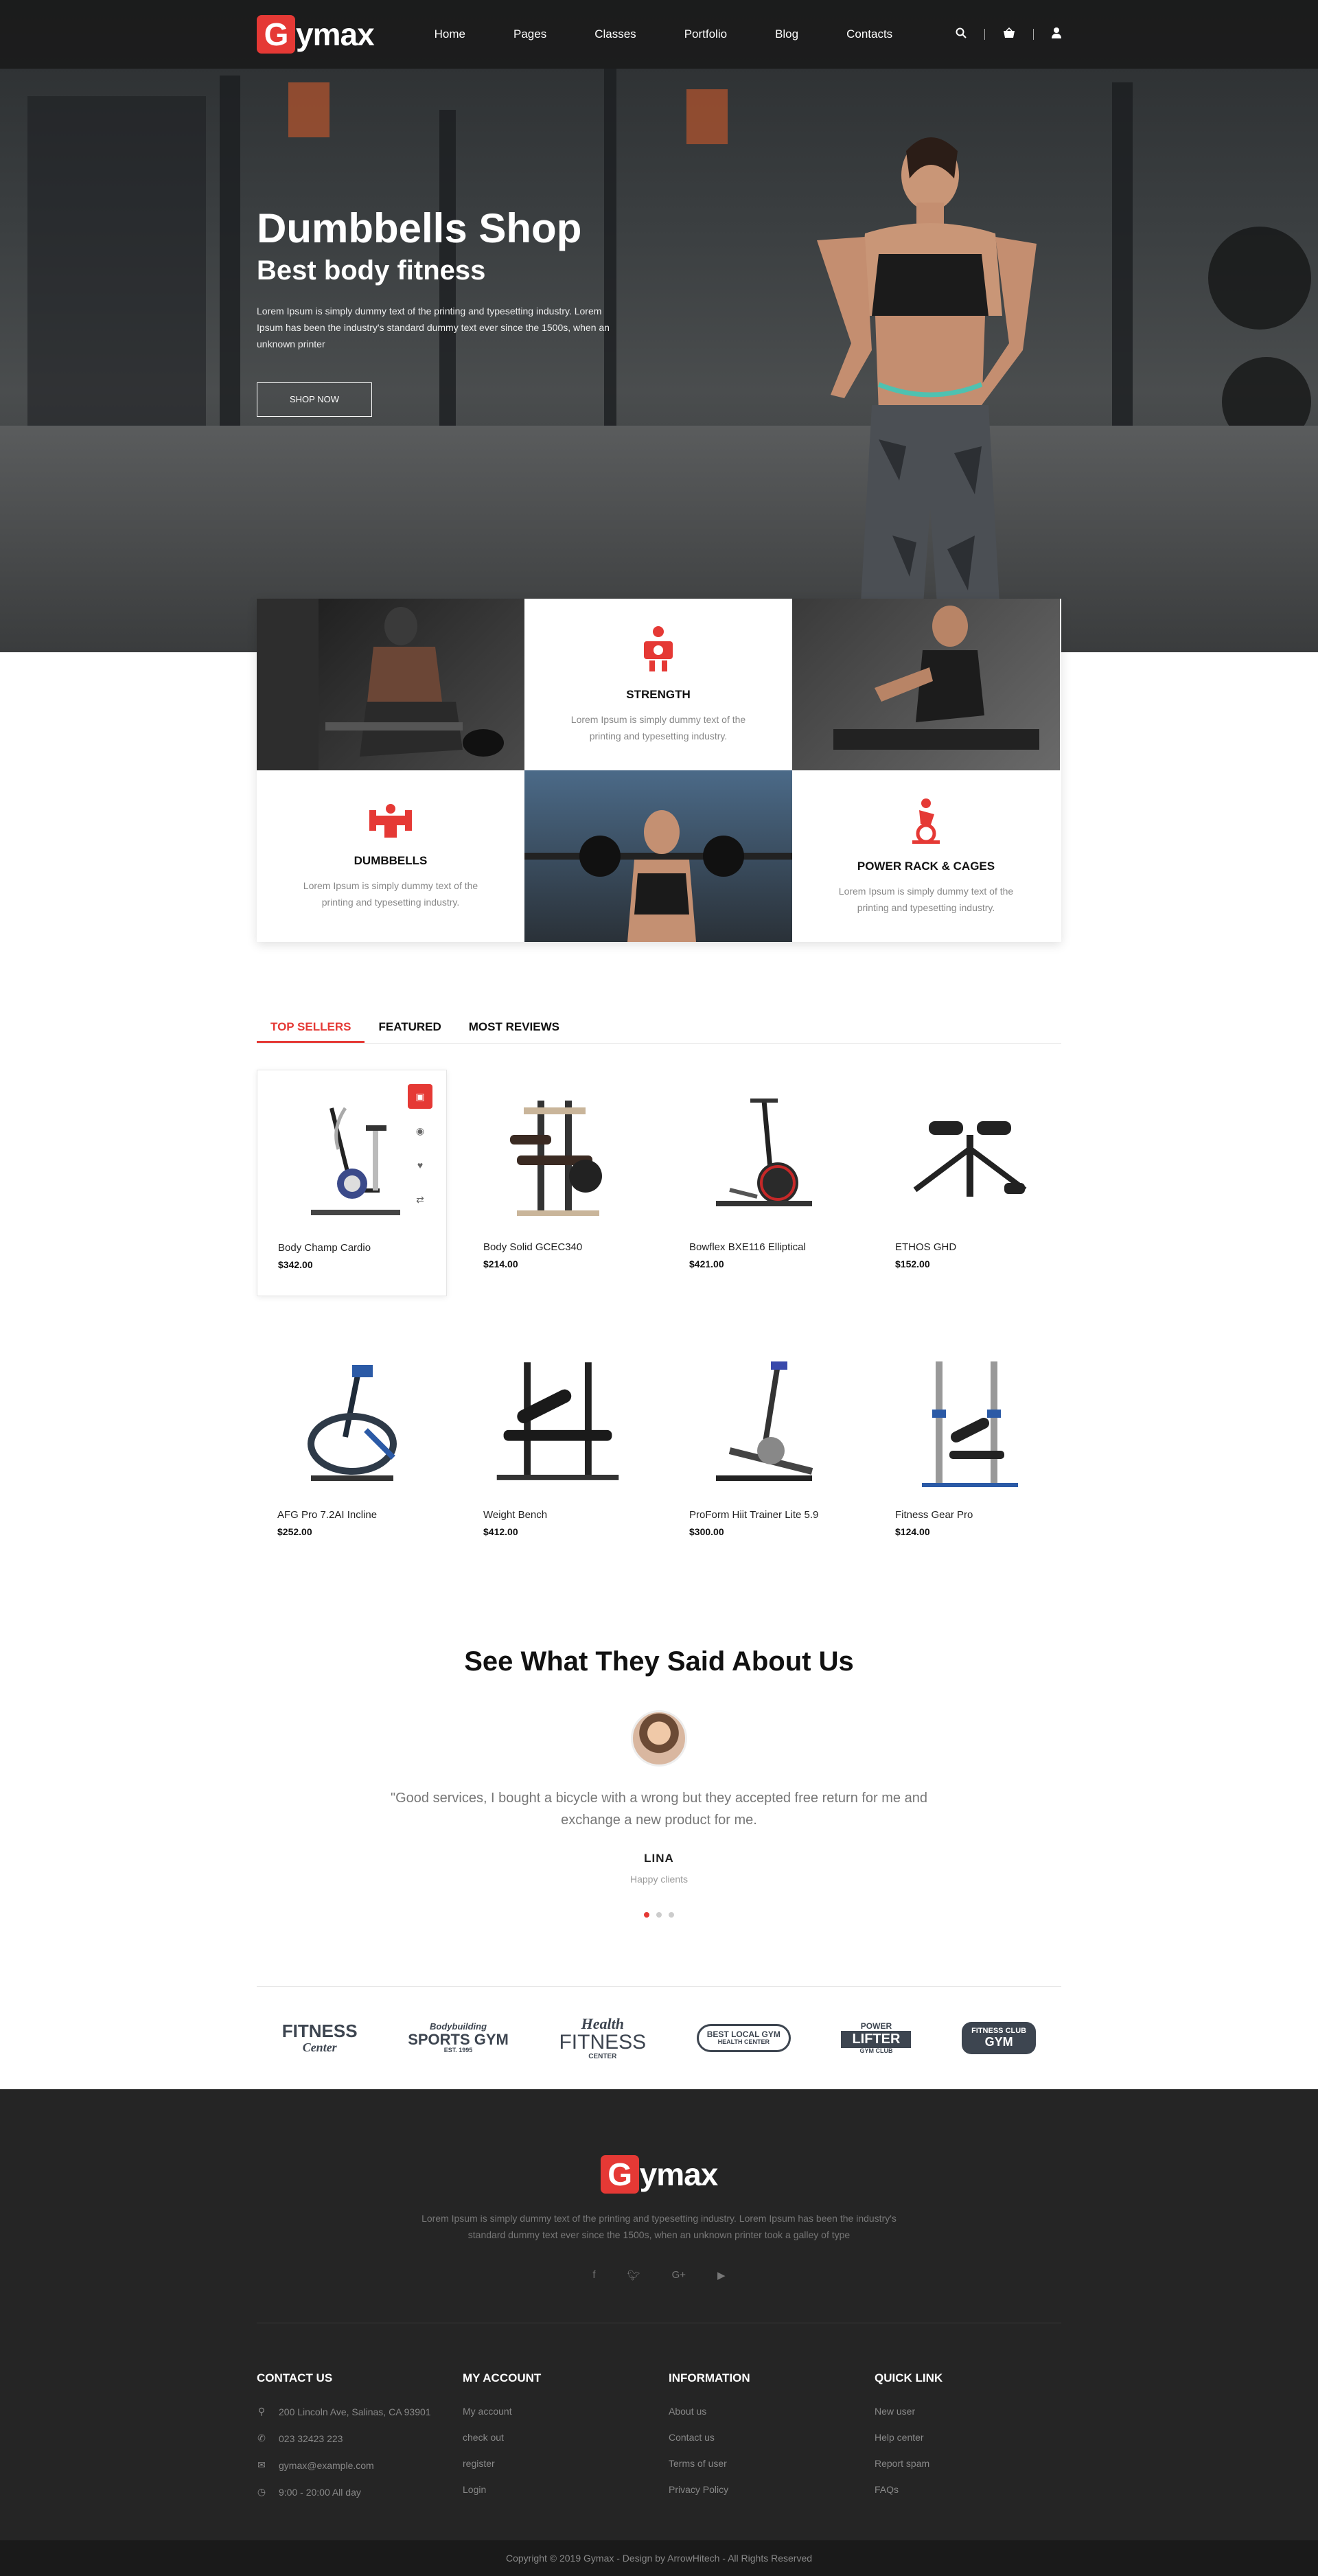  I want to click on footer-heading: MY ACCOUNT, so click(502, 2377).